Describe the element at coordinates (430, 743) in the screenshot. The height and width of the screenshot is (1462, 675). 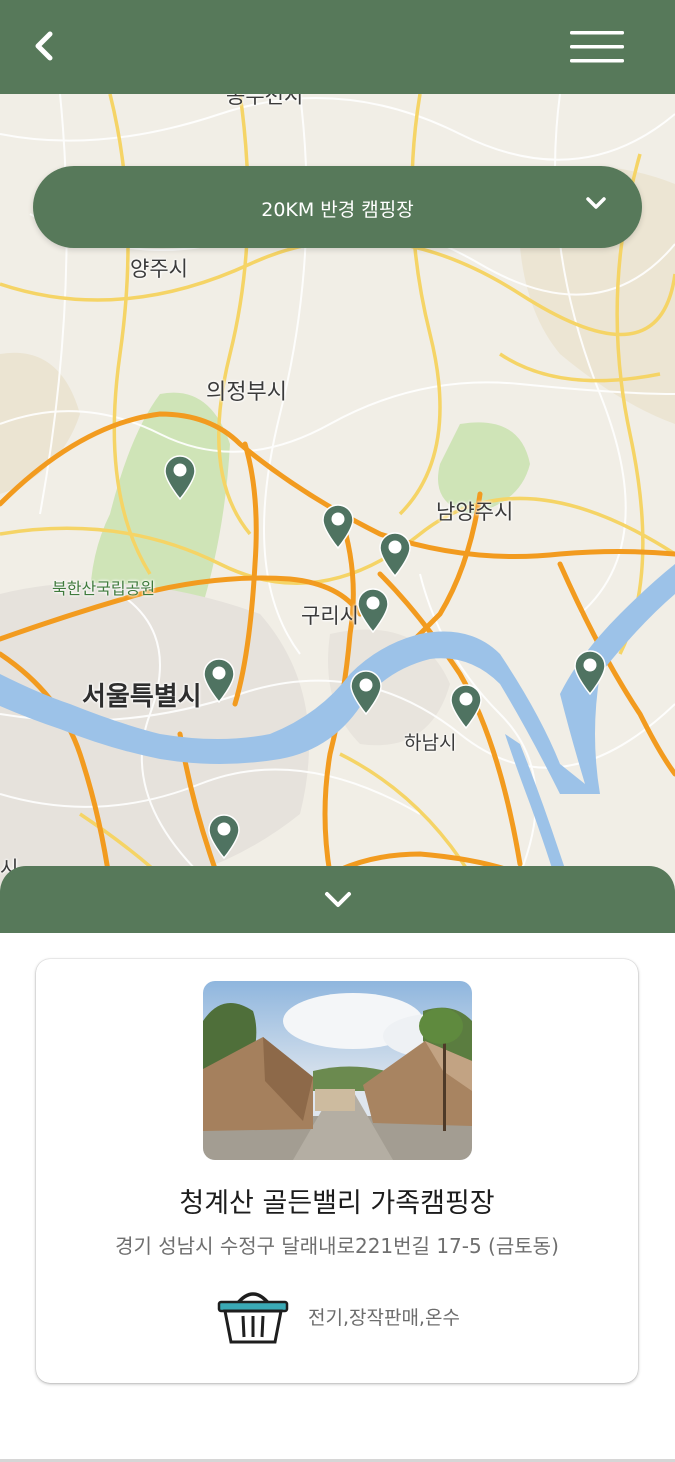
I see `map-label-hanam: 하남시` at that location.